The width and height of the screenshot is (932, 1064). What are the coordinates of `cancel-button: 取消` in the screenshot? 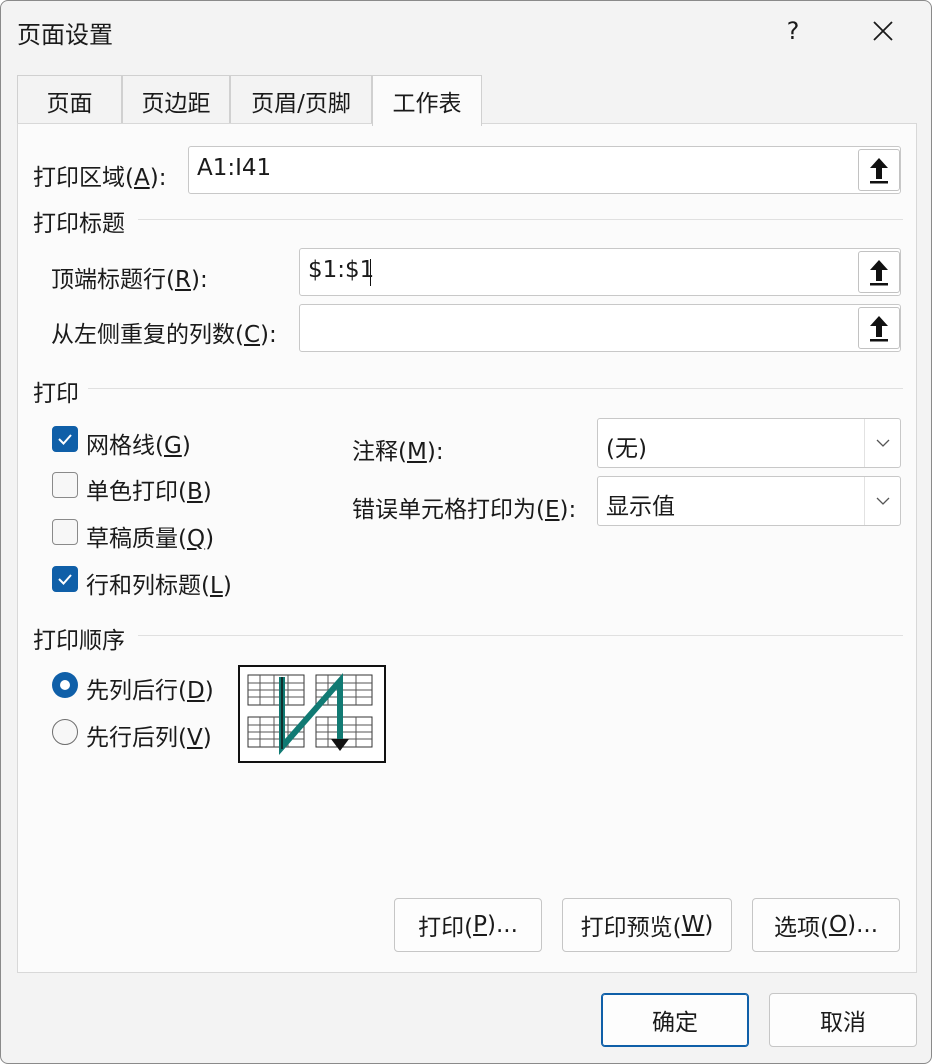 It's located at (843, 1020).